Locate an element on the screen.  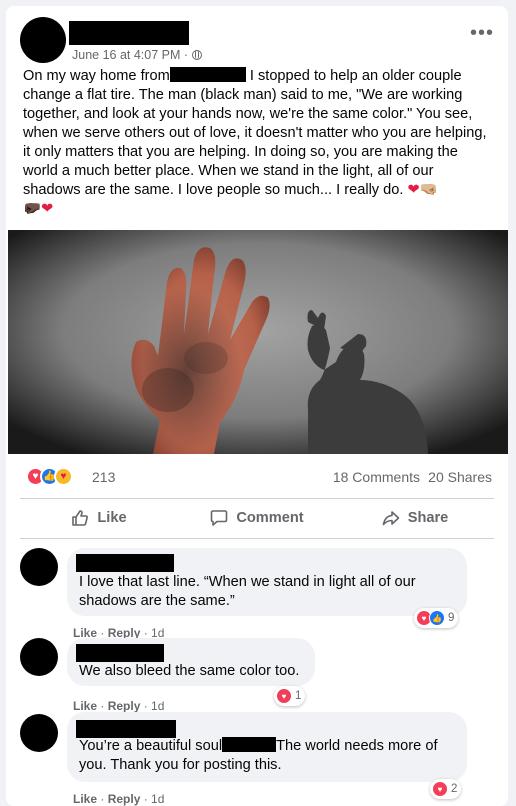
comments-count: 18 Comments is located at coordinates (376, 477).